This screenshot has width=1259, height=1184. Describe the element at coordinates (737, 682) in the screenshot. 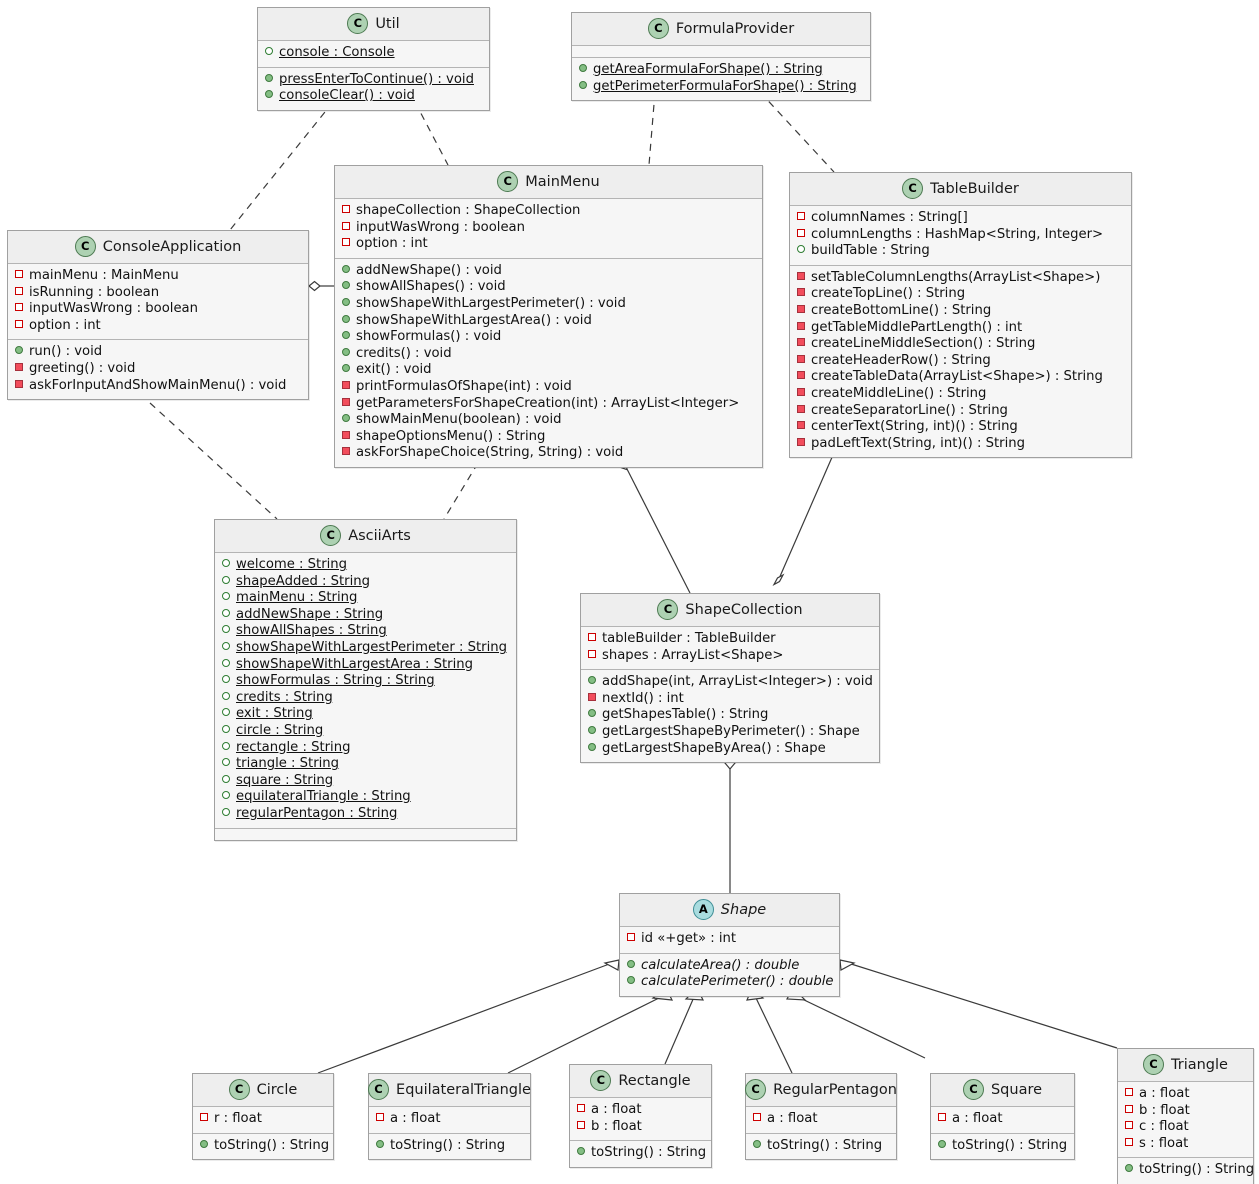

I see `method-label: addShape(int, ArrayList<Integer>) : void` at that location.